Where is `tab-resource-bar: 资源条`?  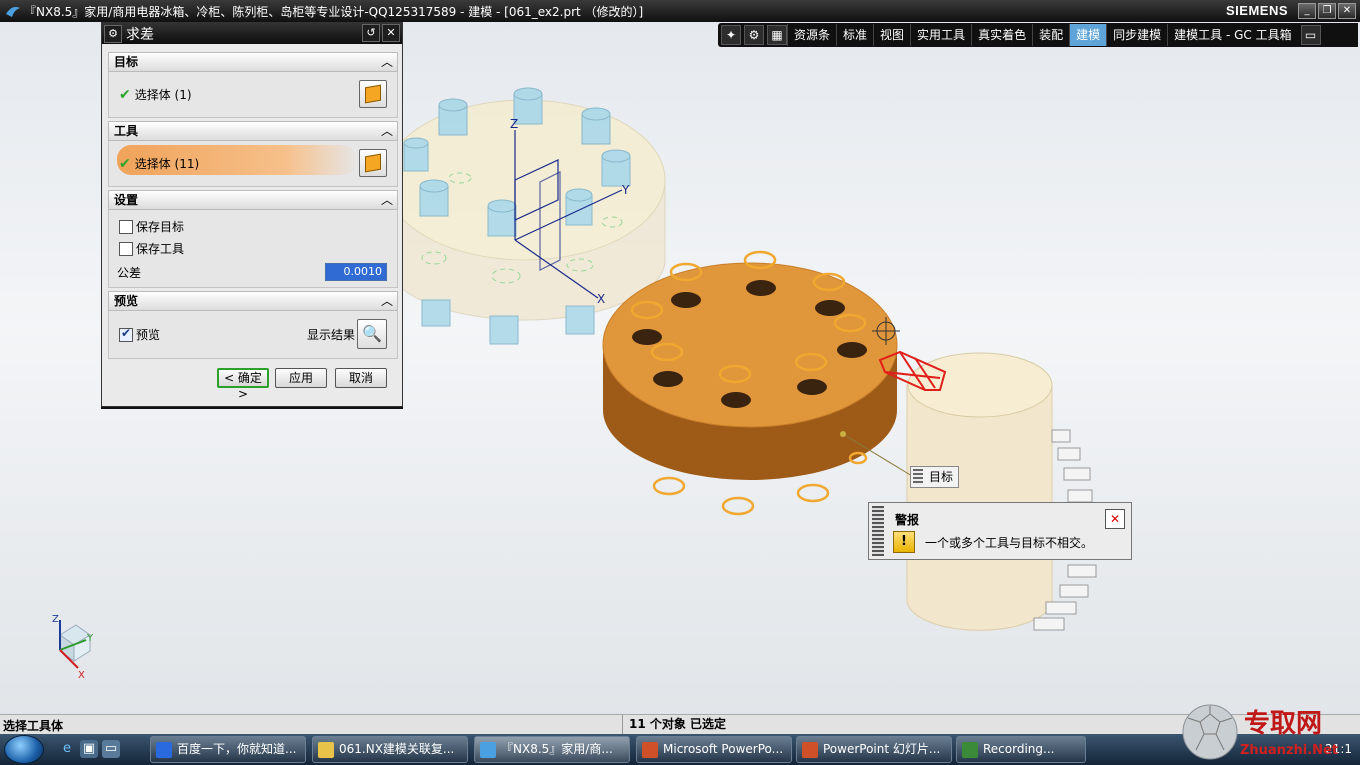 tab-resource-bar: 资源条 is located at coordinates (811, 35).